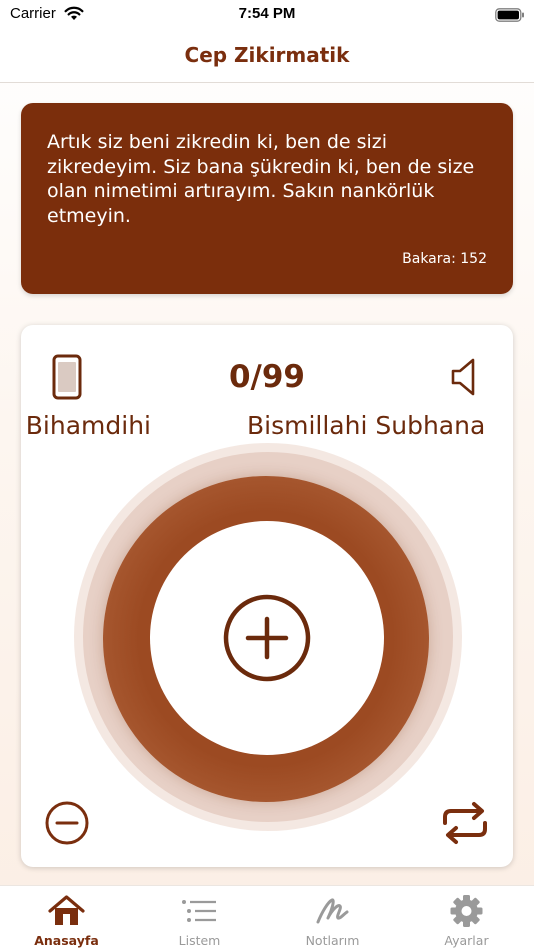 The height and width of the screenshot is (950, 534). What do you see at coordinates (466, 940) in the screenshot?
I see `tab-label: Ayarlar` at bounding box center [466, 940].